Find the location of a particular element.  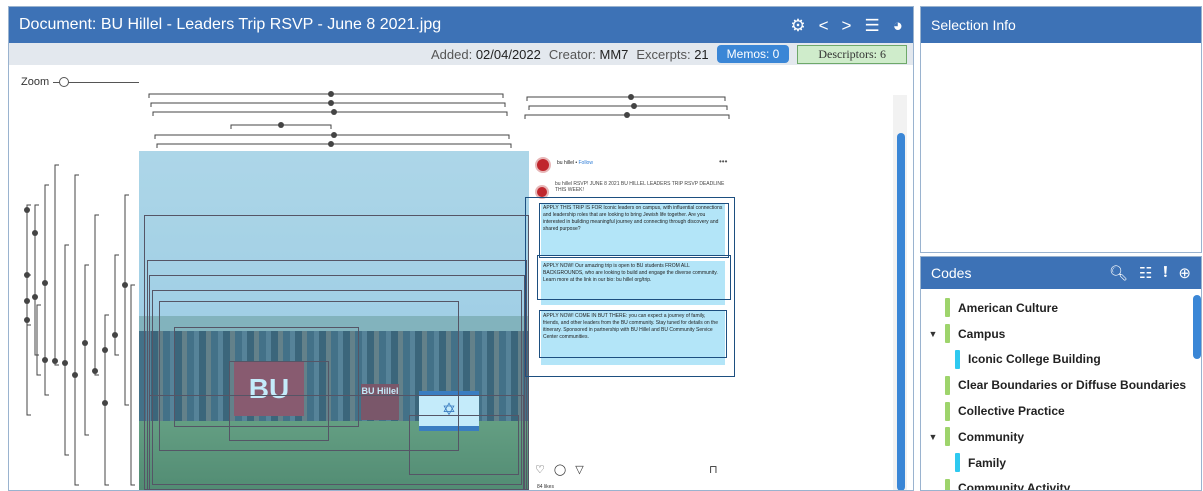

codes-scrollbar-thumb is located at coordinates (1197, 327).